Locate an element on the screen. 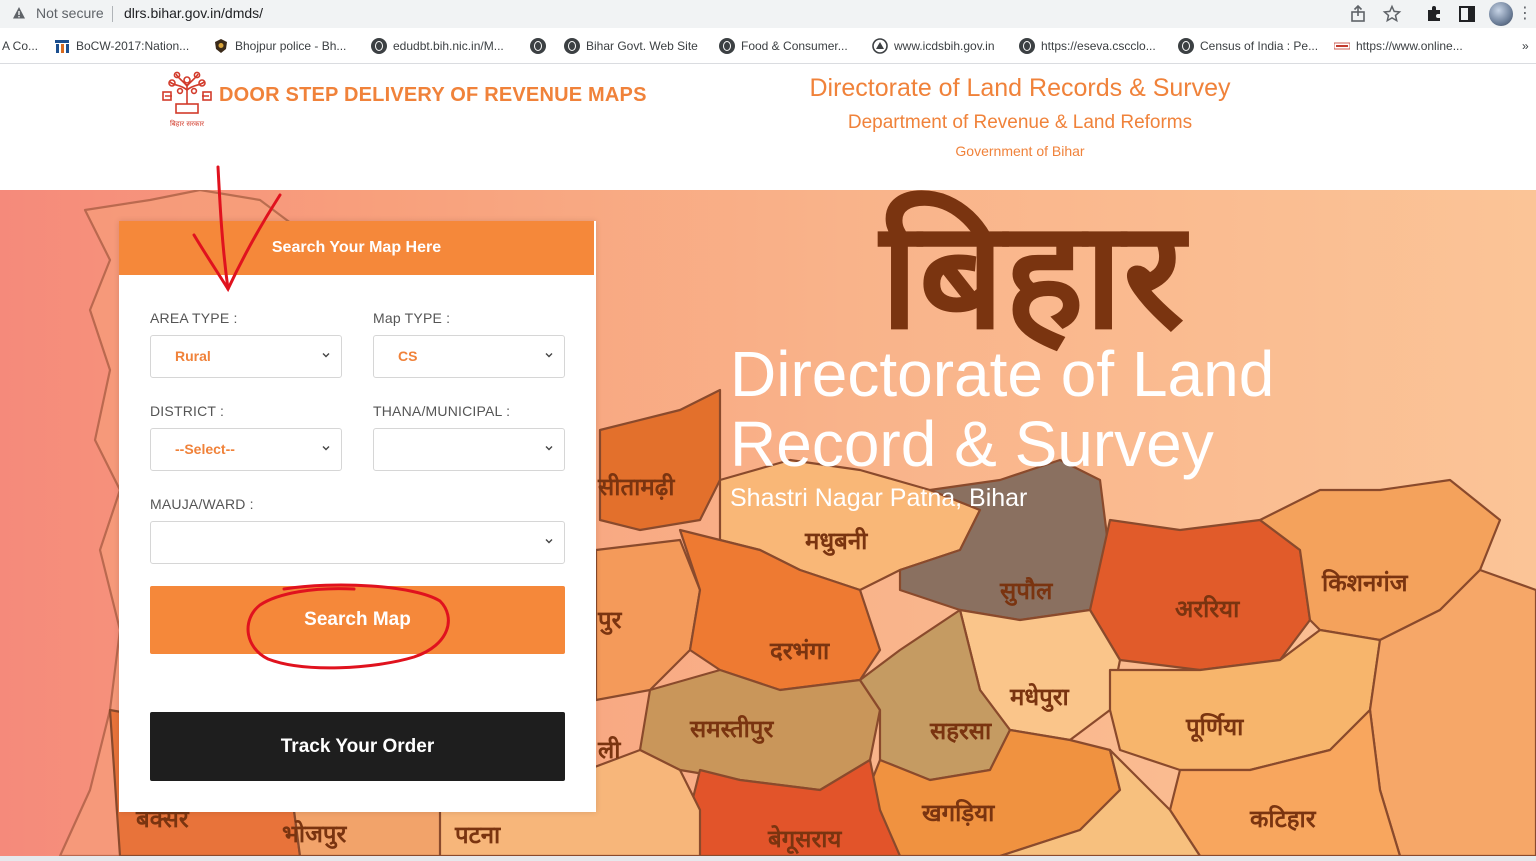  warning-icon is located at coordinates (19, 13).